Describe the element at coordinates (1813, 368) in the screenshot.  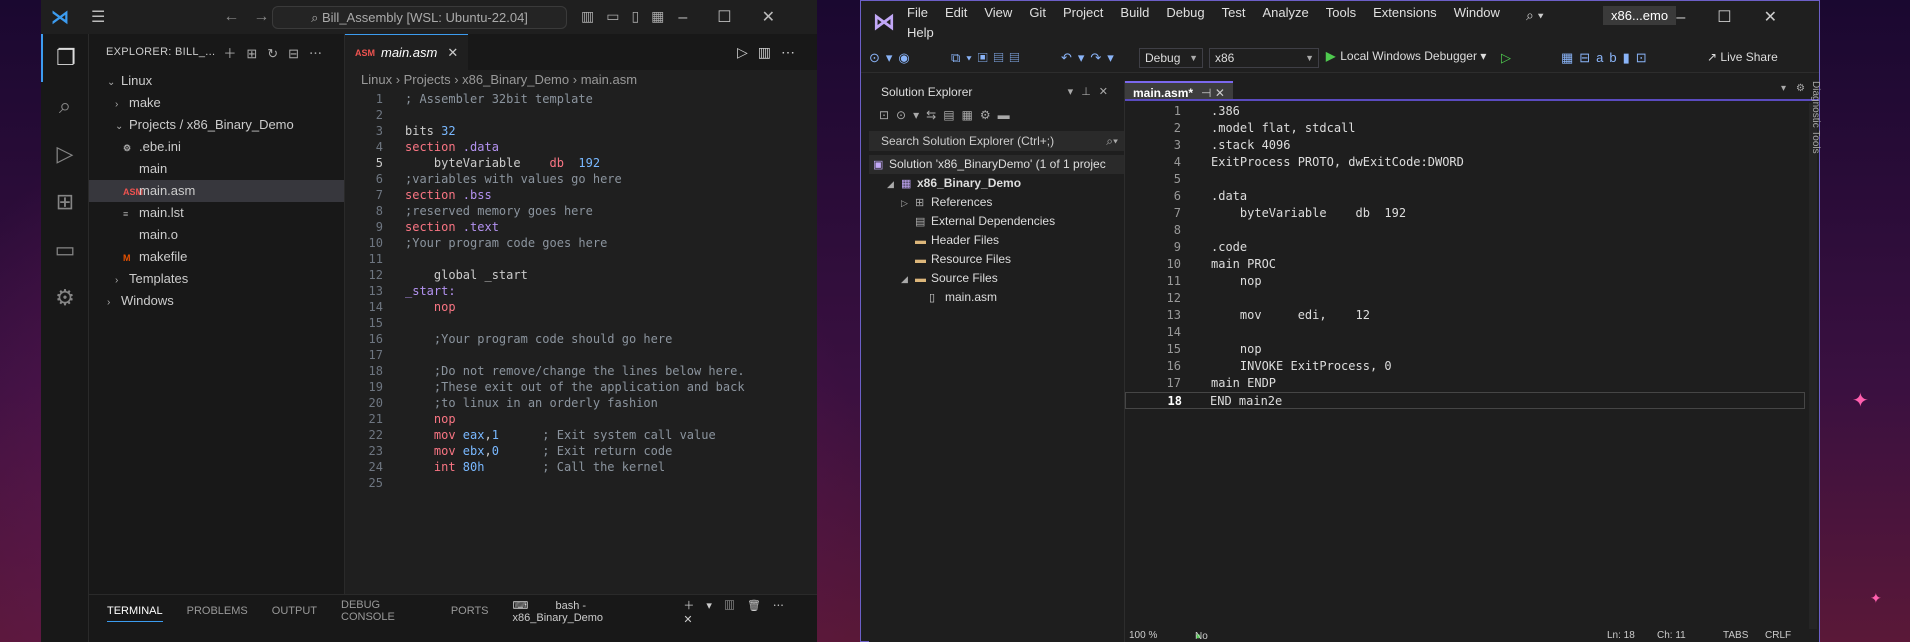
I see `vertical-scrollbar` at that location.